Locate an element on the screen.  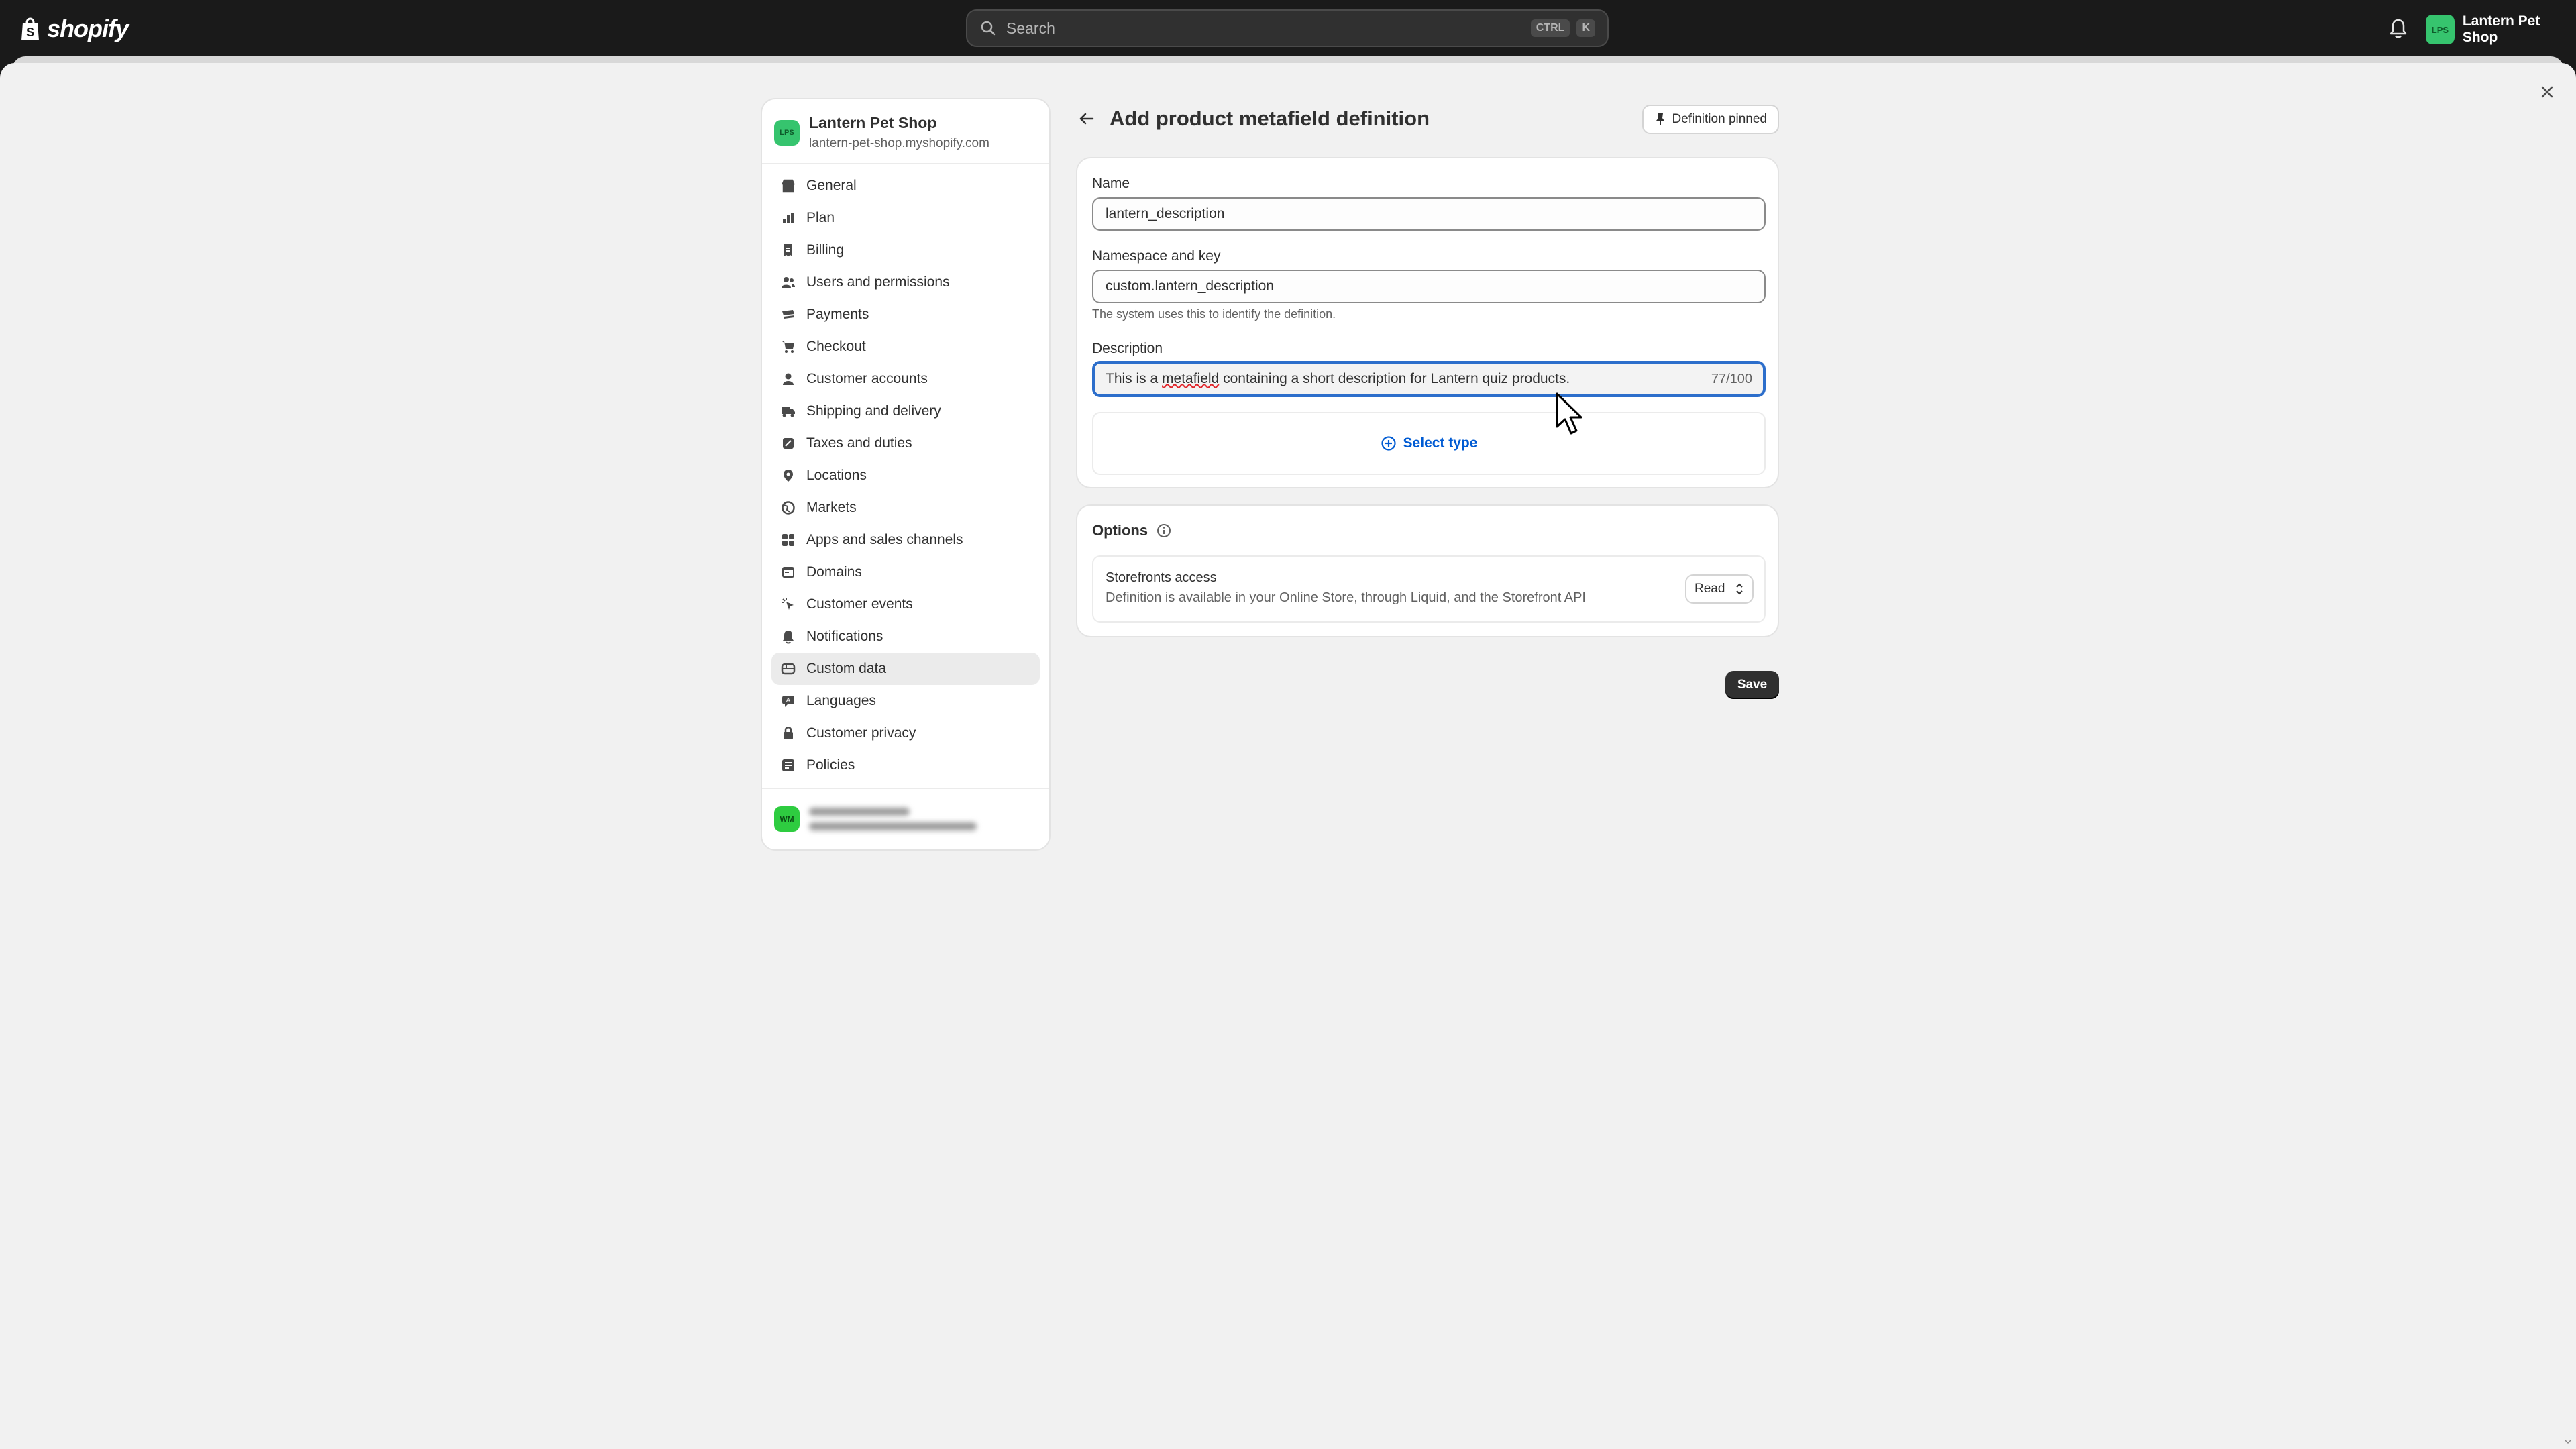
shortcut-key-k: K is located at coordinates (1585, 28).